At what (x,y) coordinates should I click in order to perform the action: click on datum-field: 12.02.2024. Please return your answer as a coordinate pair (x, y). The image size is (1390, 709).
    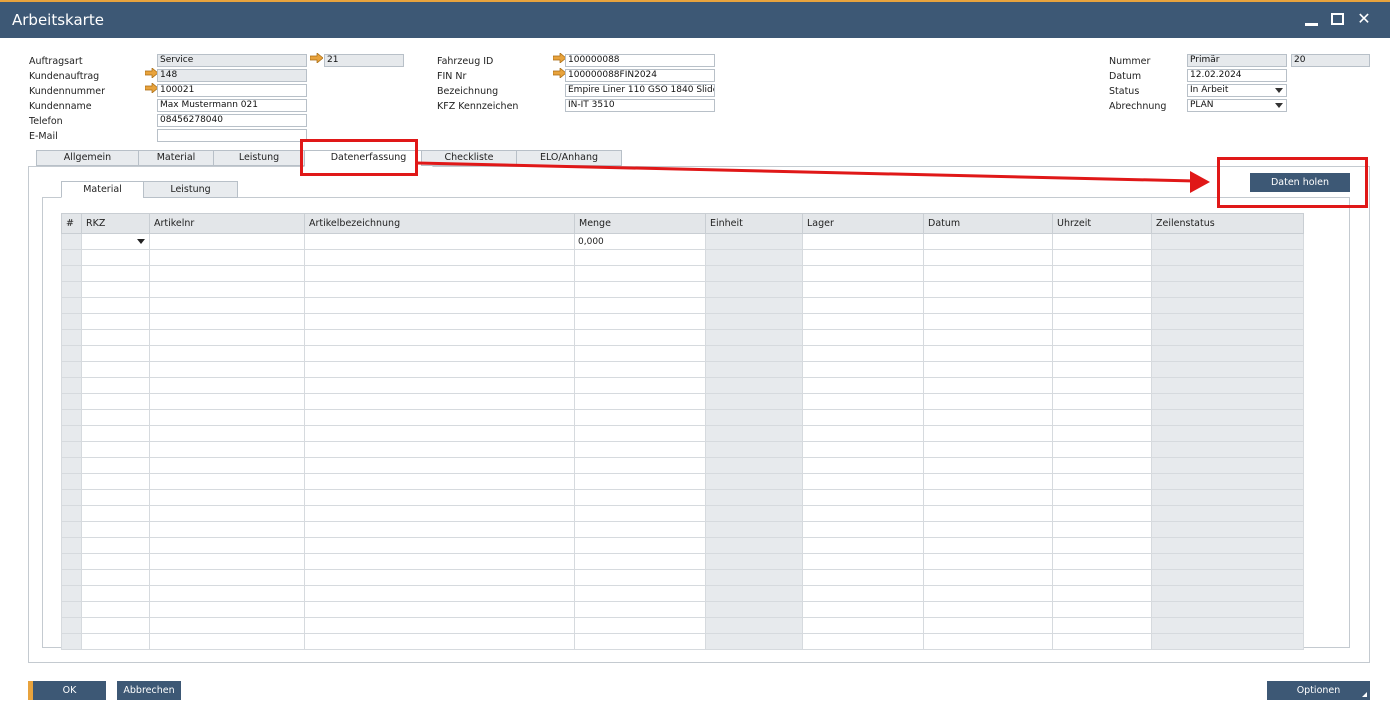
    Looking at the image, I should click on (1237, 75).